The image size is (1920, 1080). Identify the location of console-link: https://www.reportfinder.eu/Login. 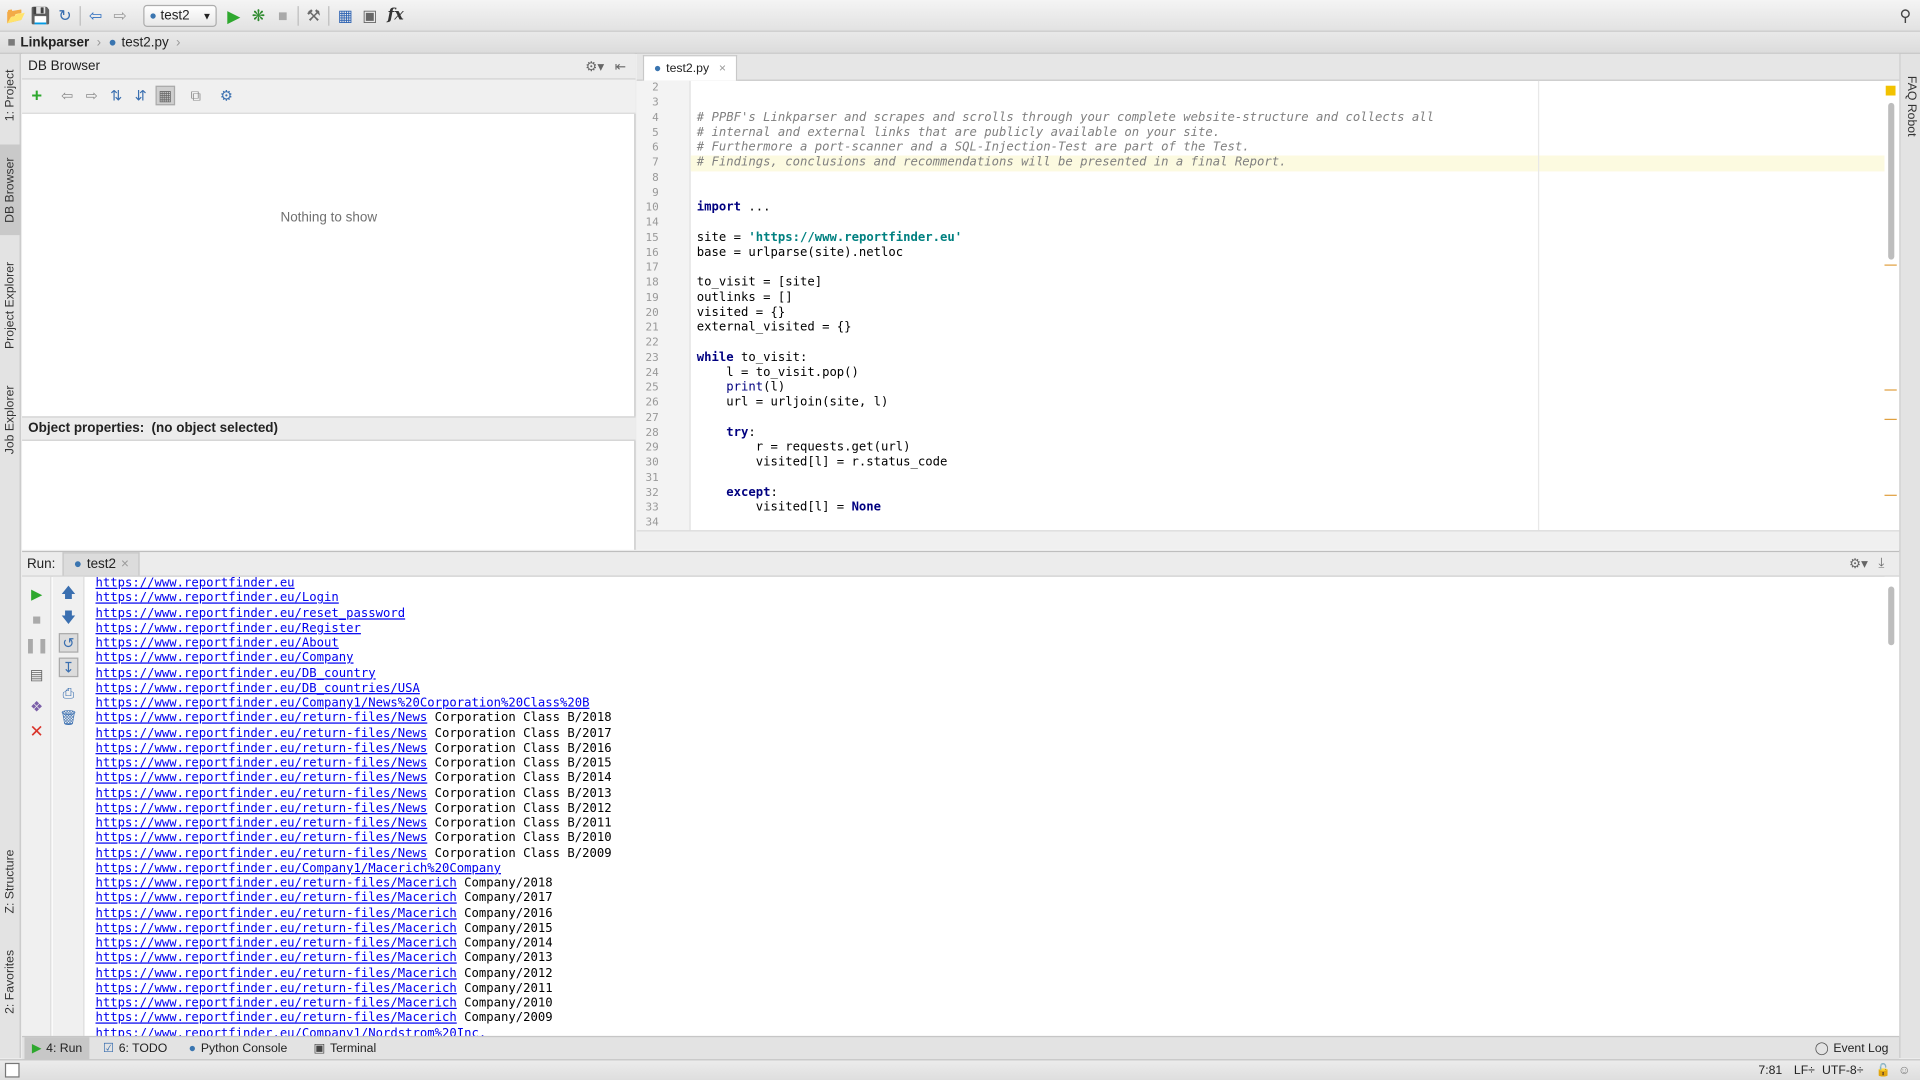
(217, 598).